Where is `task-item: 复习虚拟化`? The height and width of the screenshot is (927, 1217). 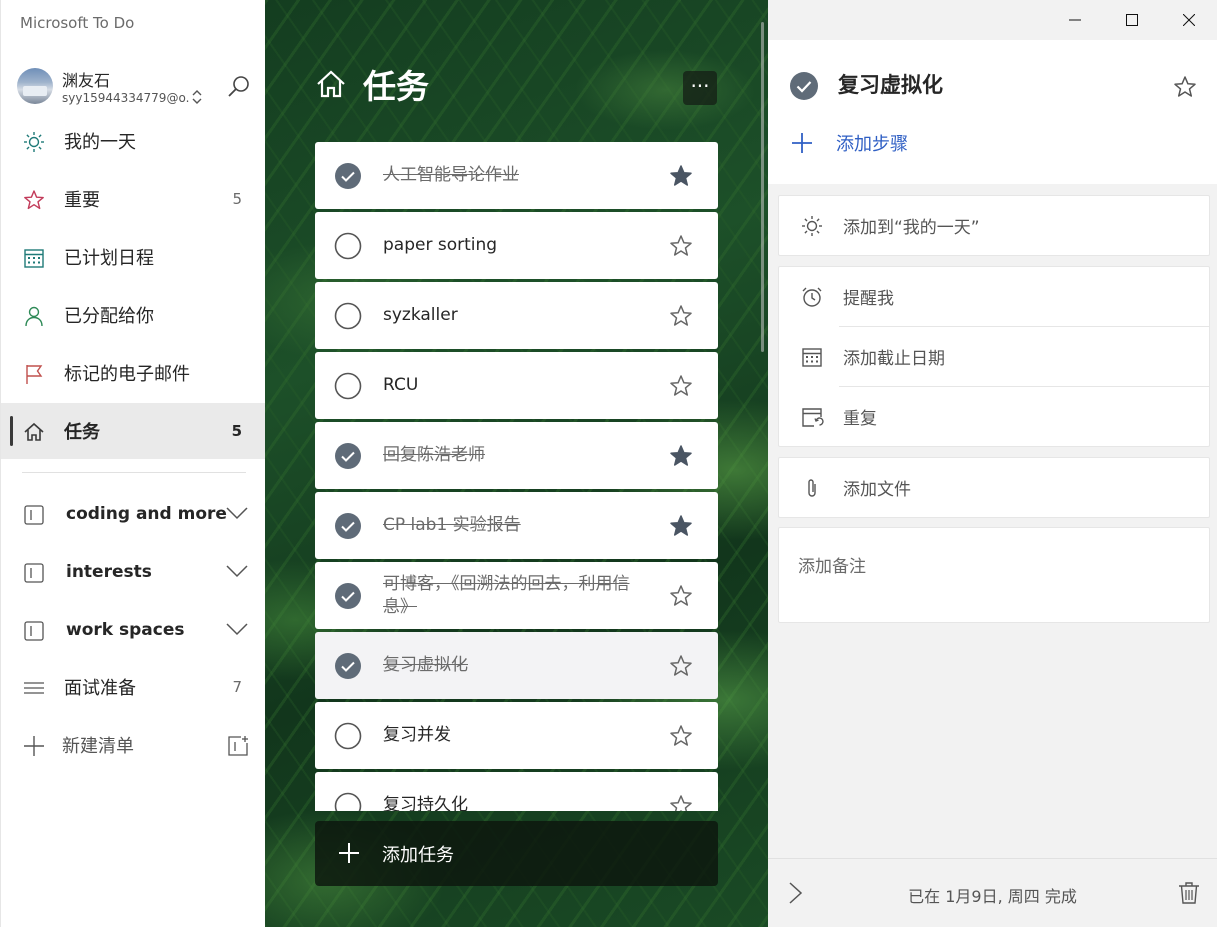 task-item: 复习虚拟化 is located at coordinates (516, 665).